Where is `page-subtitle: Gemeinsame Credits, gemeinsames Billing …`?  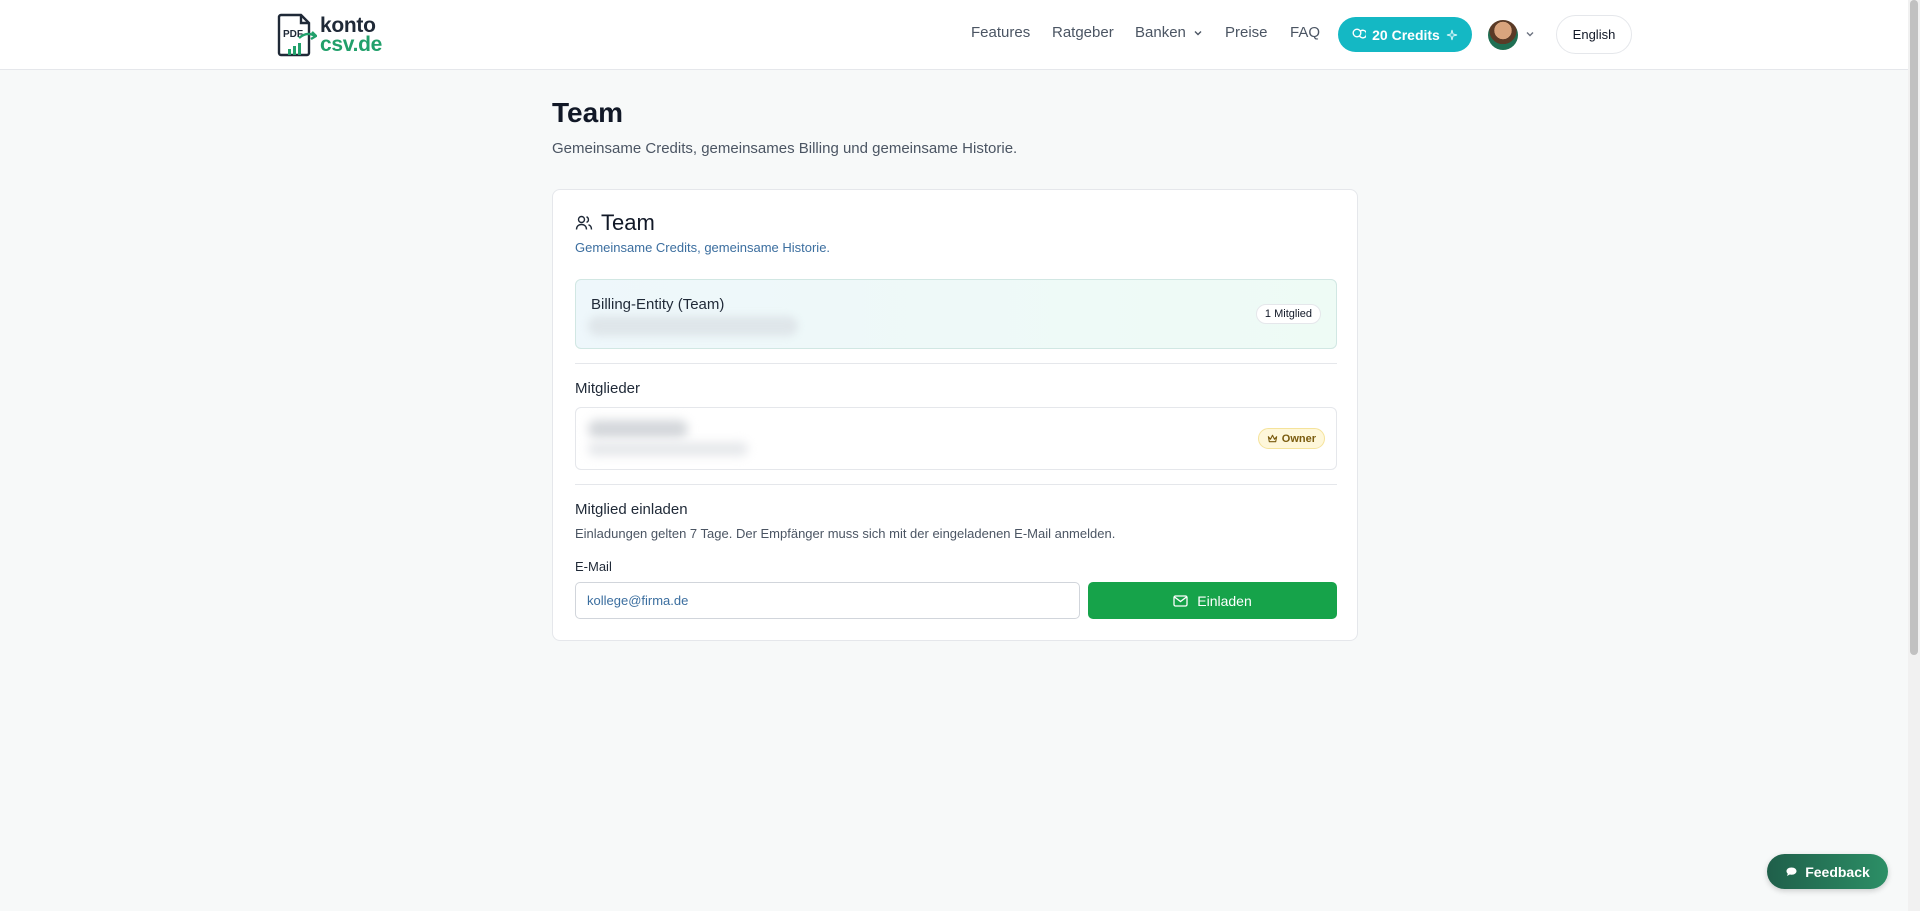 page-subtitle: Gemeinsame Credits, gemeinsames Billing … is located at coordinates (785, 148).